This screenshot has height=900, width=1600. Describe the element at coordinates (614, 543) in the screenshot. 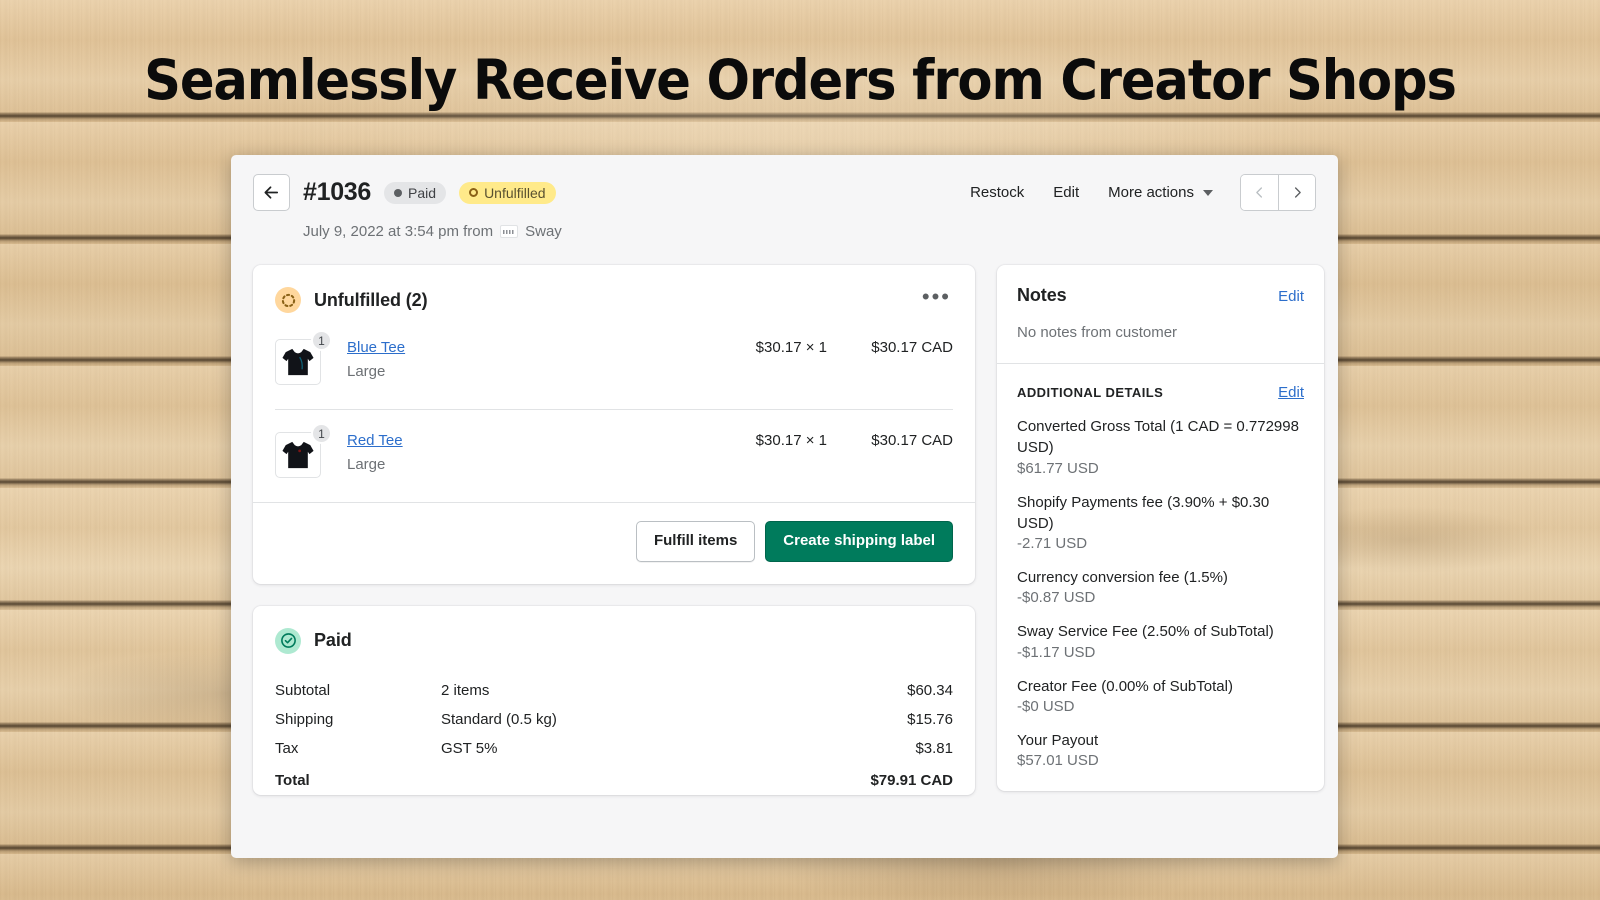

I see `fulfillment-card-actions: Fulfill items Create shipping label` at that location.